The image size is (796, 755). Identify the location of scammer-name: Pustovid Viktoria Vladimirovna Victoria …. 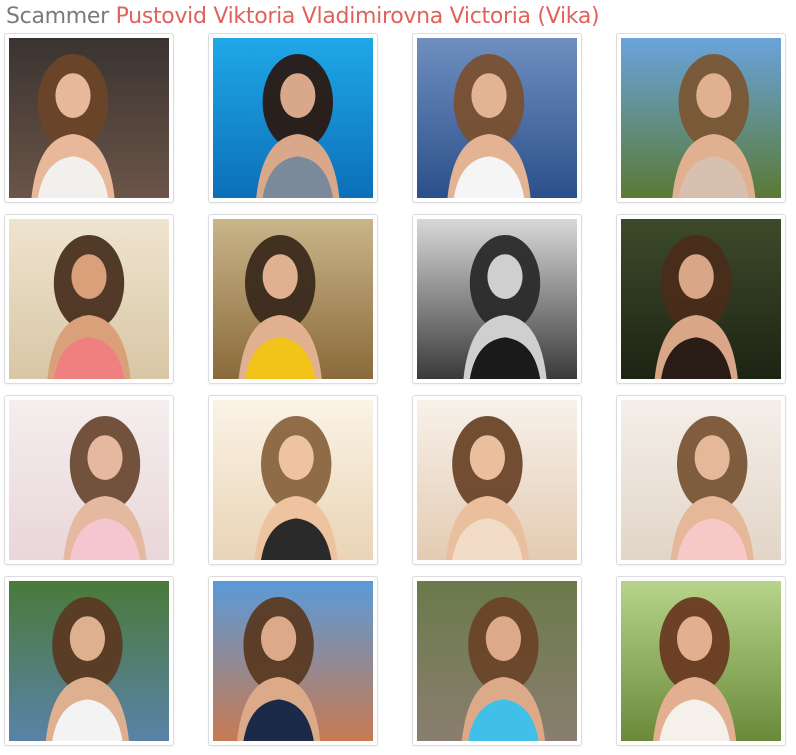
(357, 16).